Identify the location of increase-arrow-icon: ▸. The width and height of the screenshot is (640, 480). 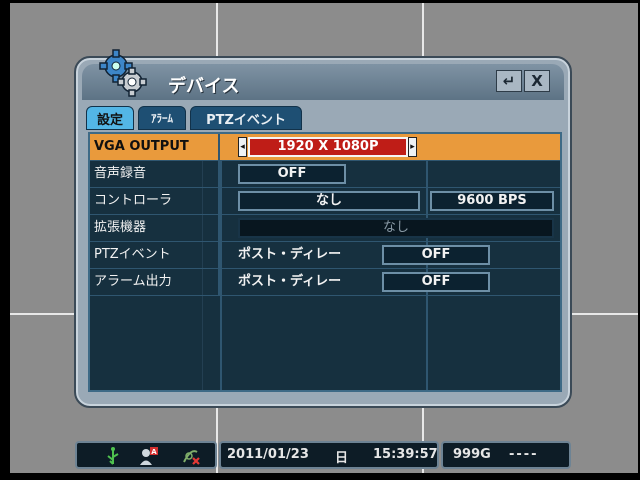
(412, 147).